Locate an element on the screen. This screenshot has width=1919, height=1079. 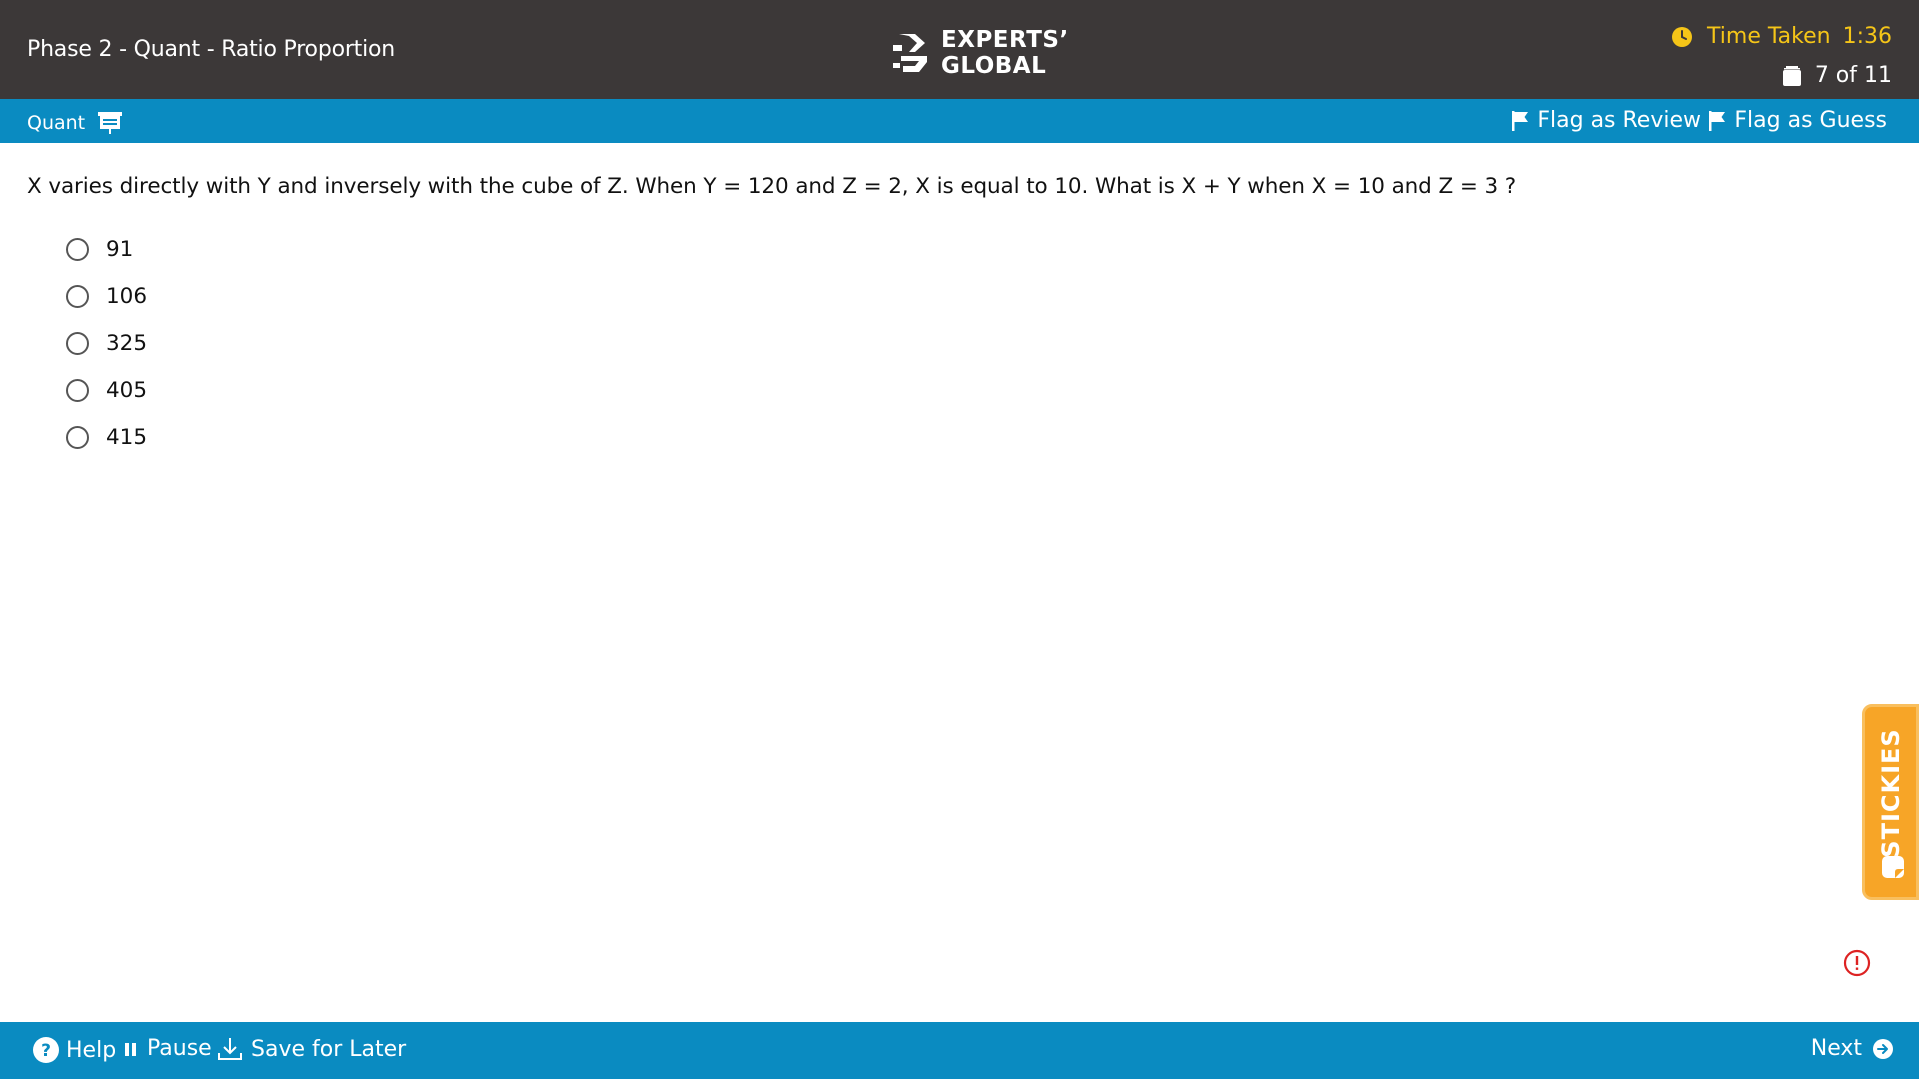
option-label: 91 is located at coordinates (120, 249).